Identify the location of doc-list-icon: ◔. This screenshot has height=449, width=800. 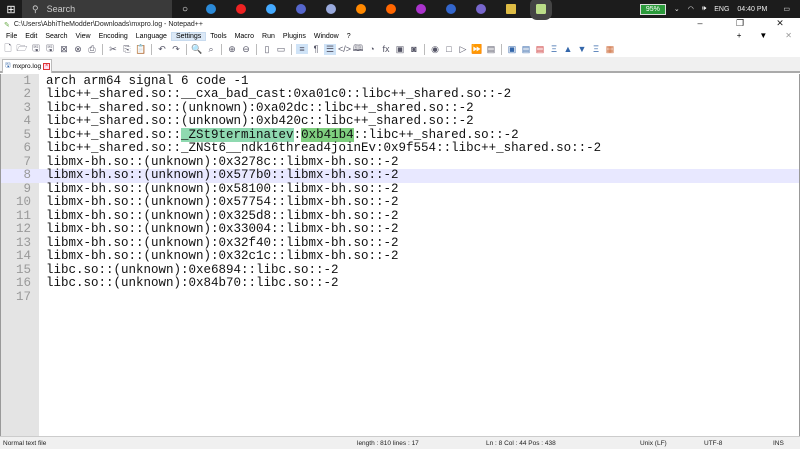
(372, 49).